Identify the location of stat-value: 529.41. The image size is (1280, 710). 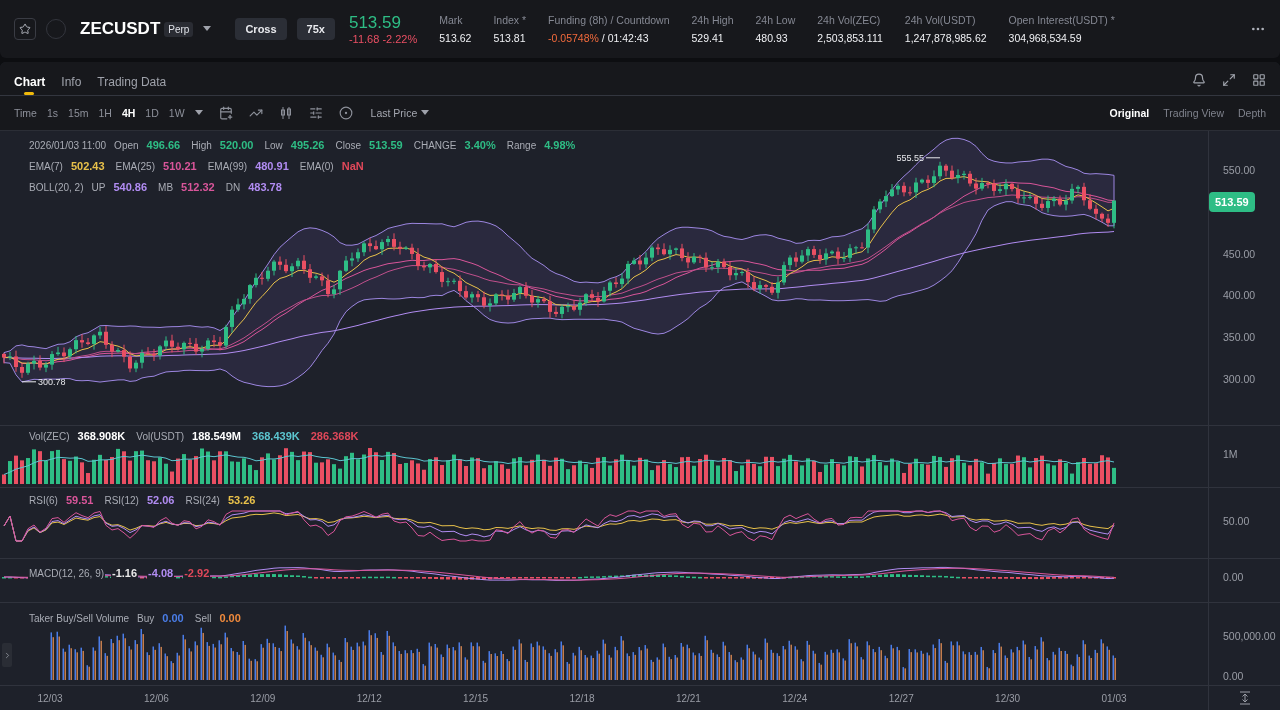
(708, 38).